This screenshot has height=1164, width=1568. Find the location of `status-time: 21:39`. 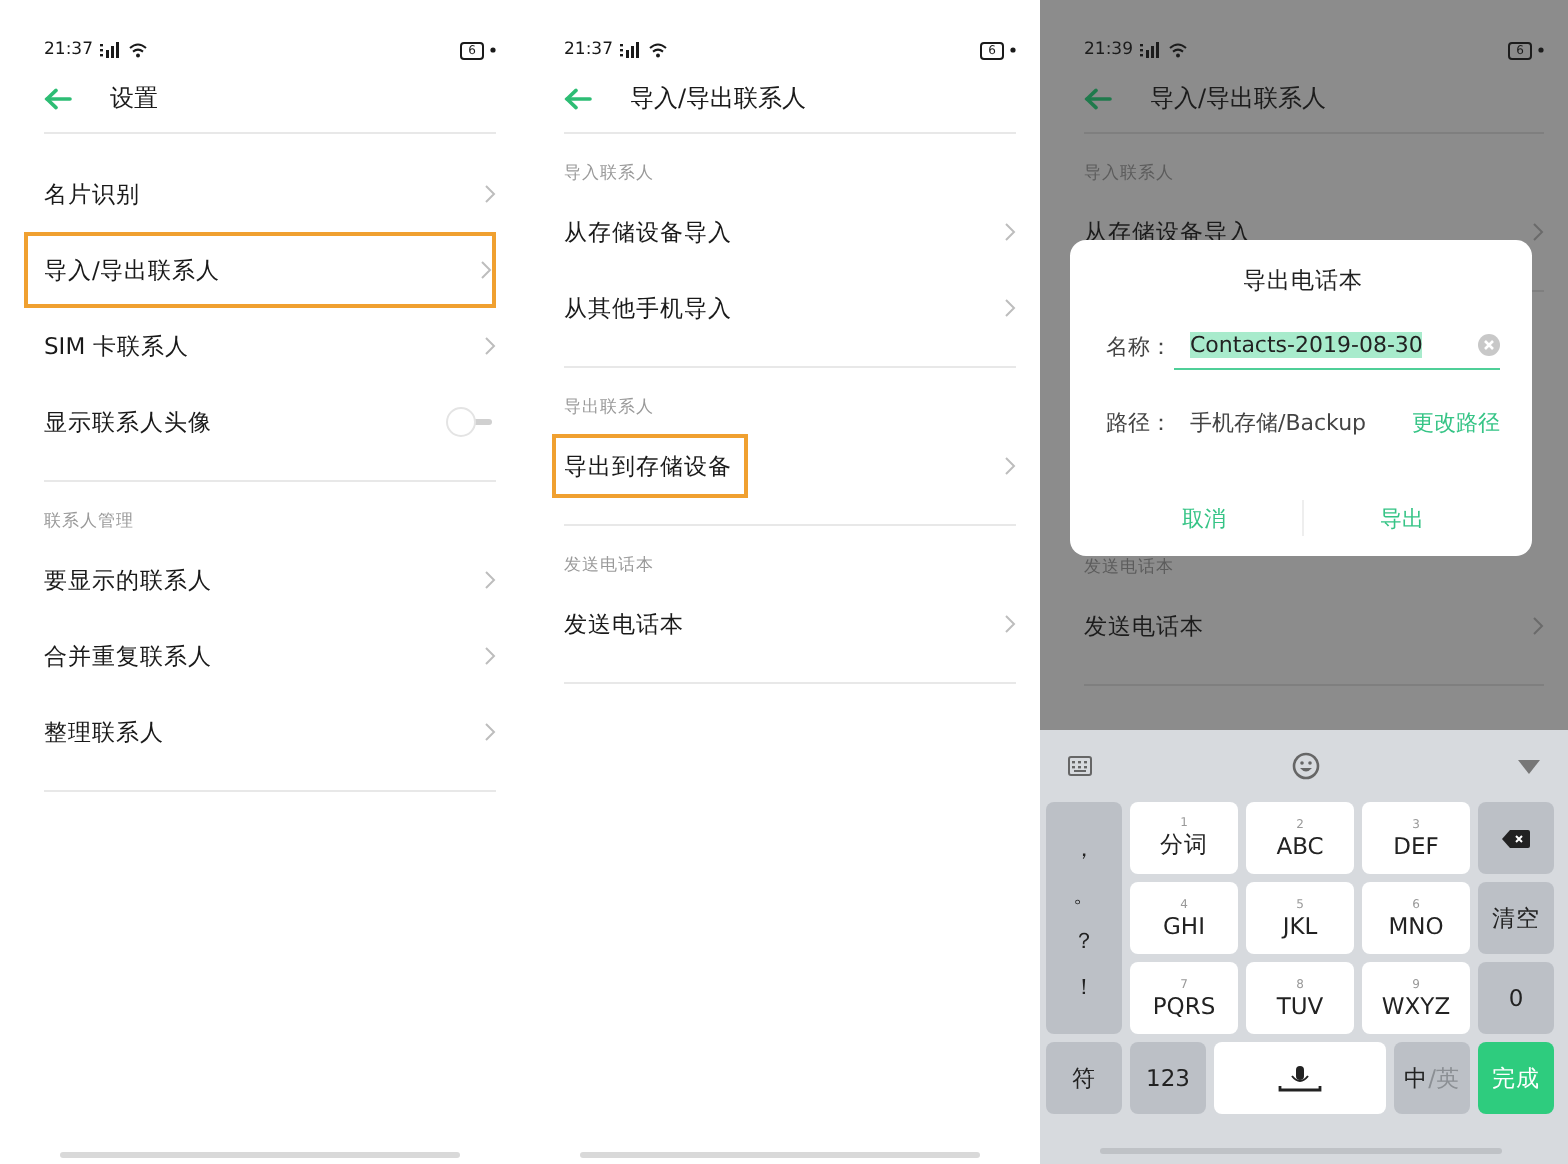

status-time: 21:39 is located at coordinates (1108, 50).